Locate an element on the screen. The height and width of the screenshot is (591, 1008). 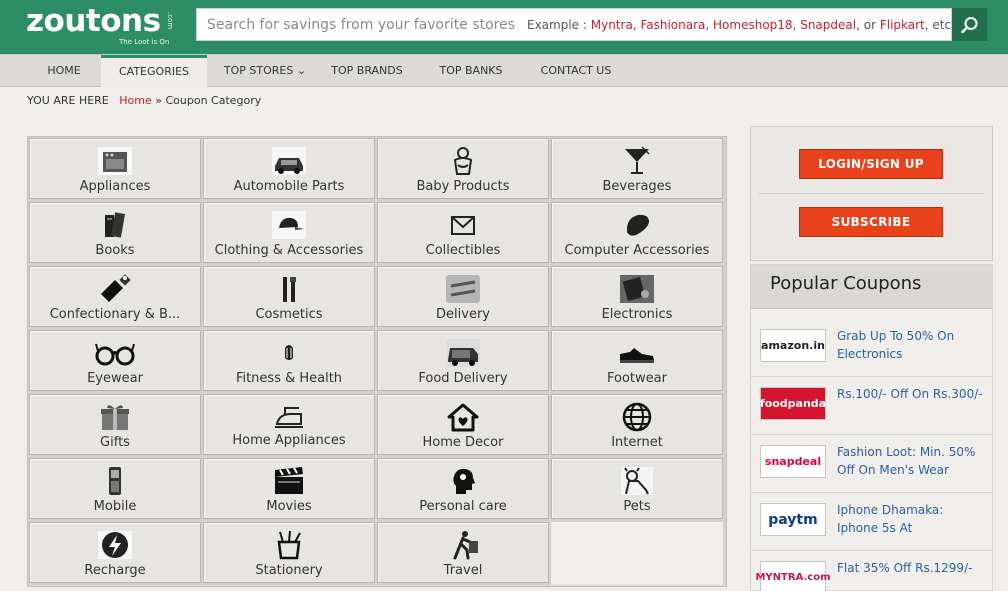
shoe-icon is located at coordinates (637, 355).